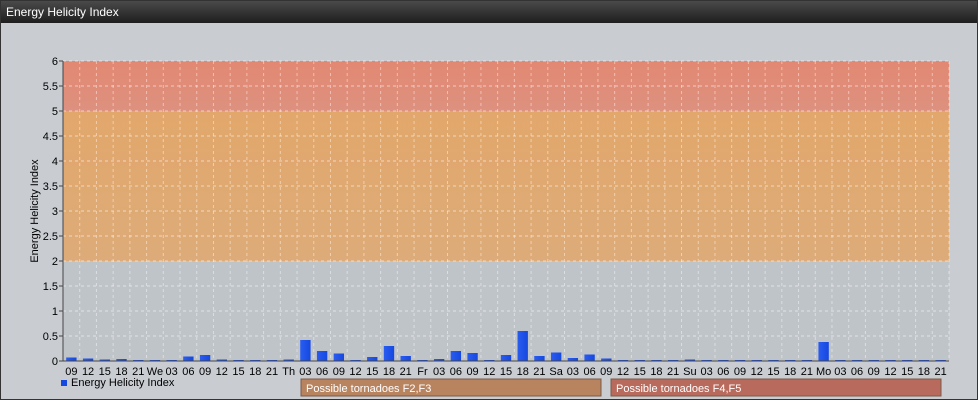 This screenshot has width=978, height=400. I want to click on band-label-2: Possible tornadoes F4,F5, so click(678, 389).